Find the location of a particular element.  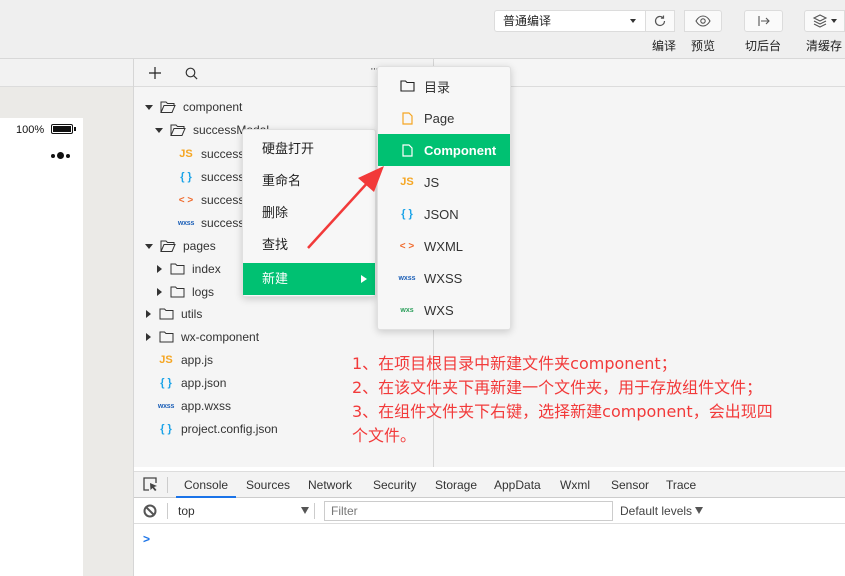

tree-item-file: < > success is located at coordinates (211, 200).